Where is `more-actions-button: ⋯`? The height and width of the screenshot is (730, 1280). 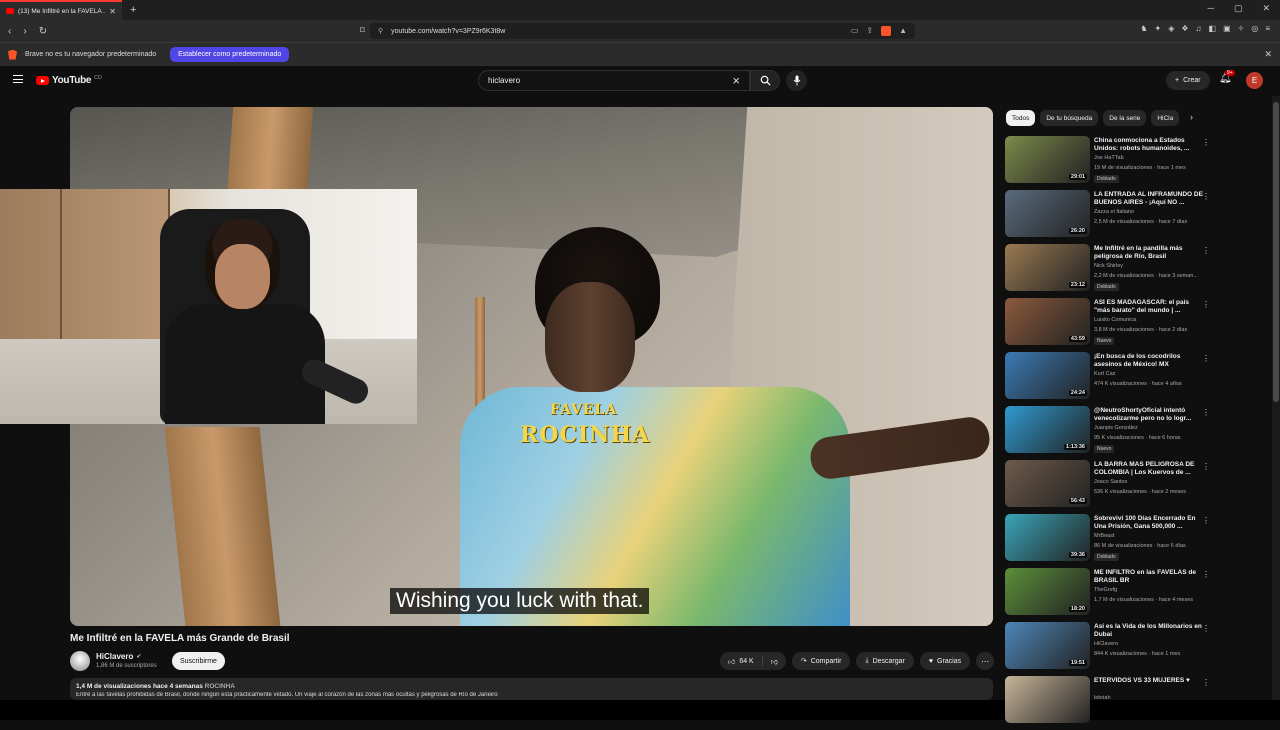 more-actions-button: ⋯ is located at coordinates (985, 661).